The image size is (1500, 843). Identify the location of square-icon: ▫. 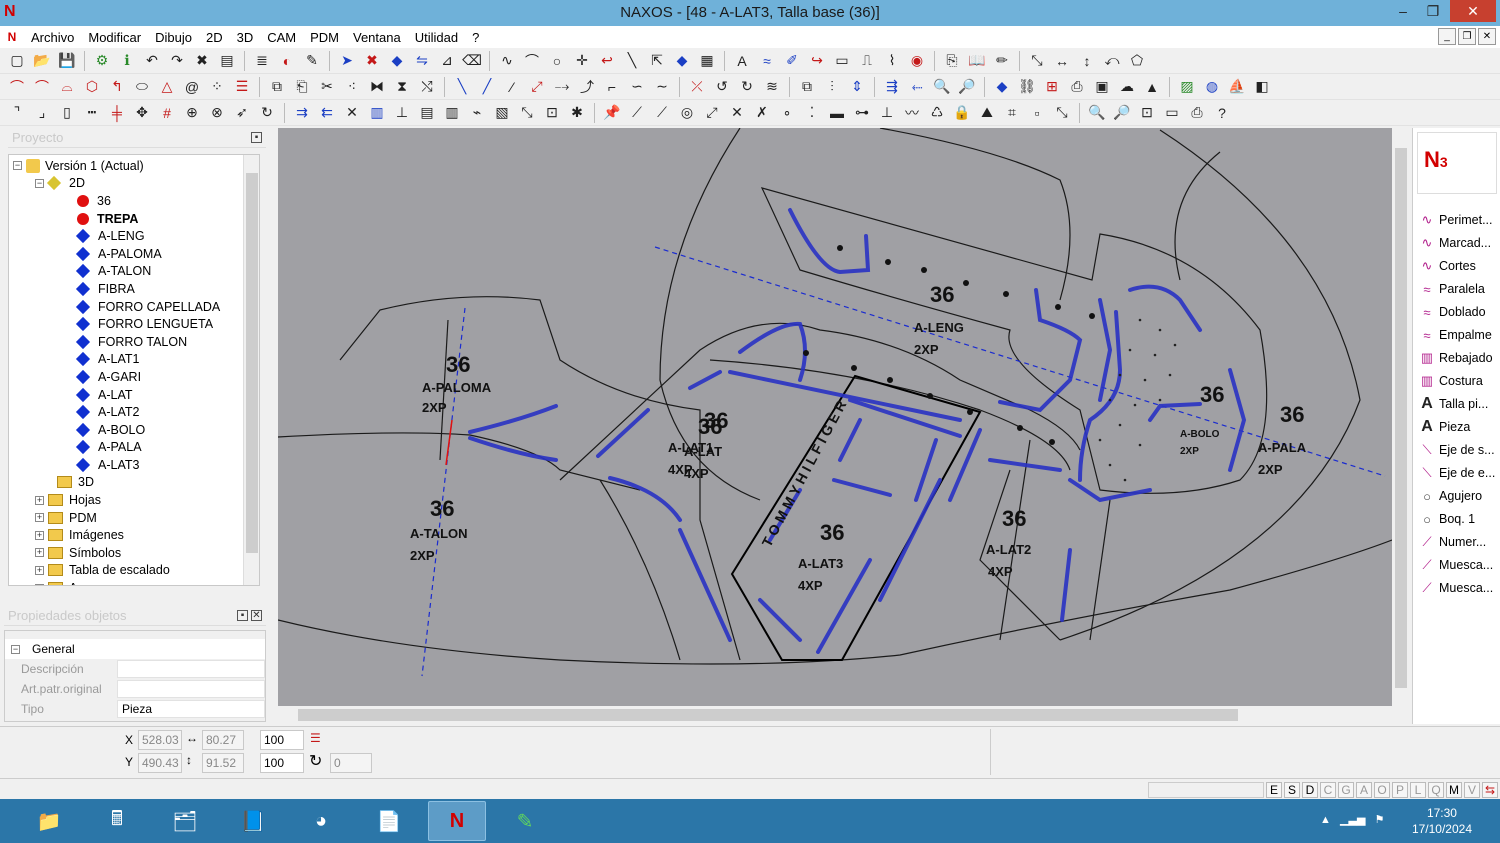
(1037, 113).